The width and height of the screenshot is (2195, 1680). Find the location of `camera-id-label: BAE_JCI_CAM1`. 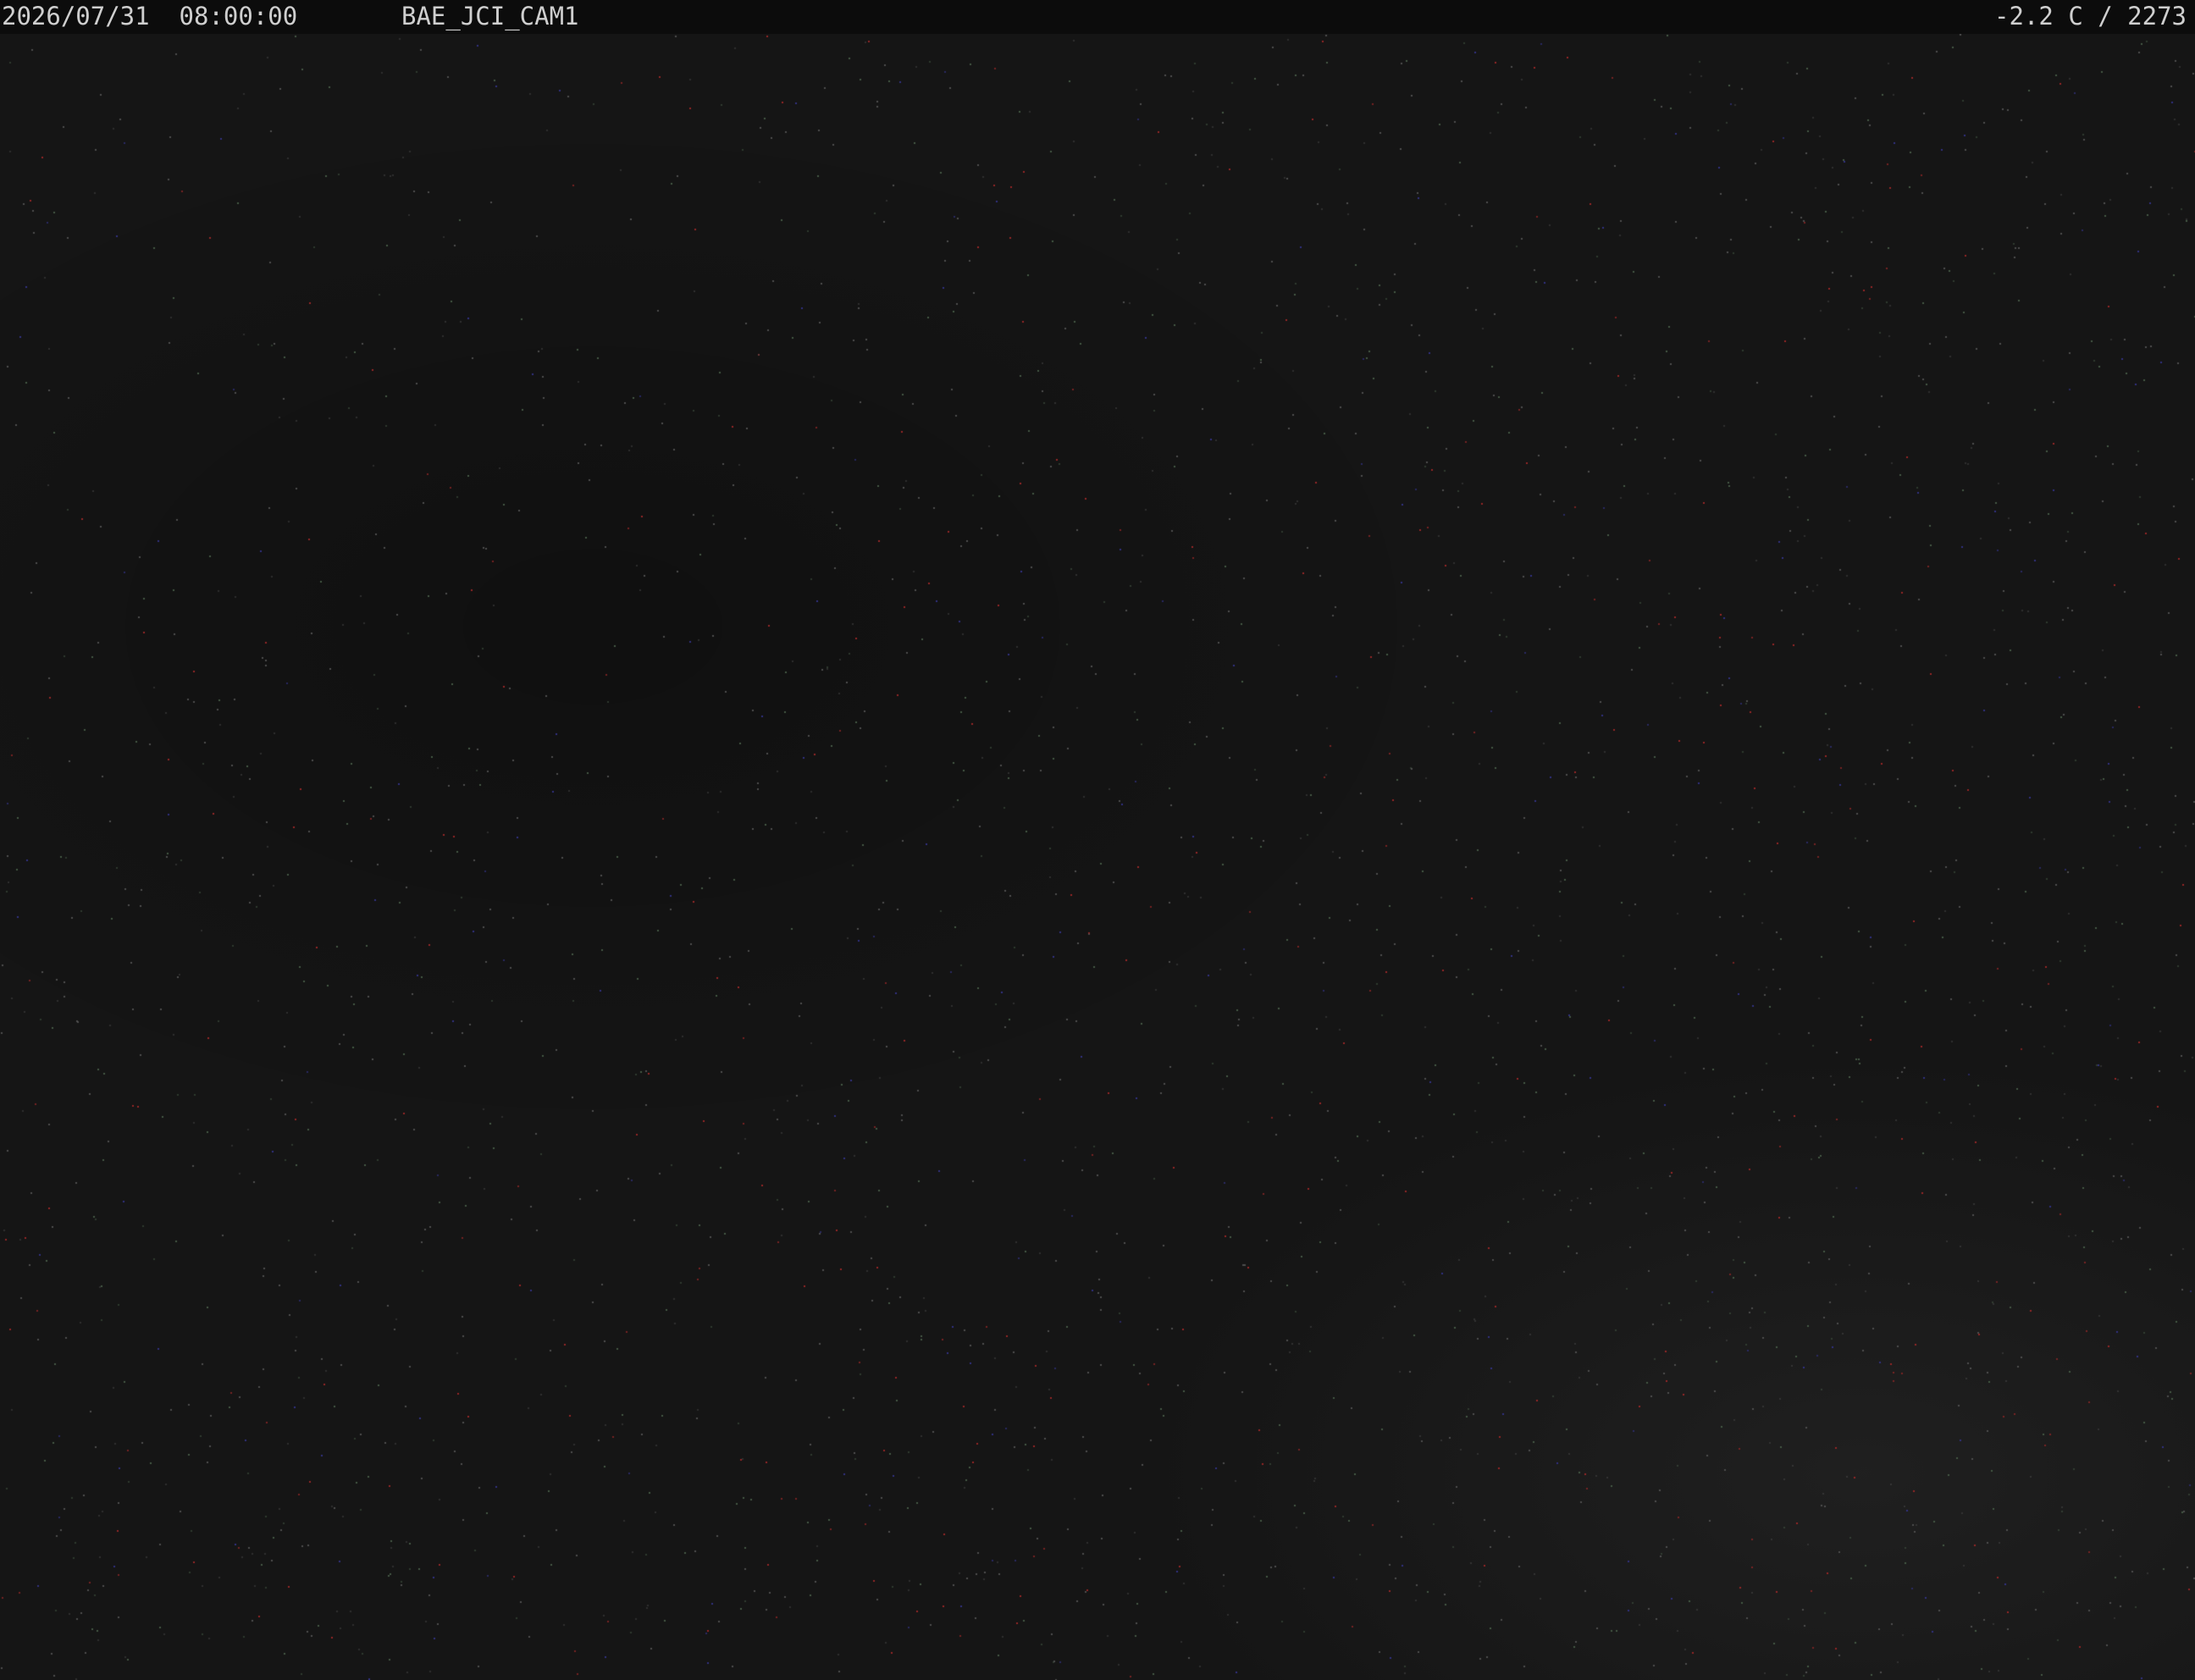

camera-id-label: BAE_JCI_CAM1 is located at coordinates (490, 16).